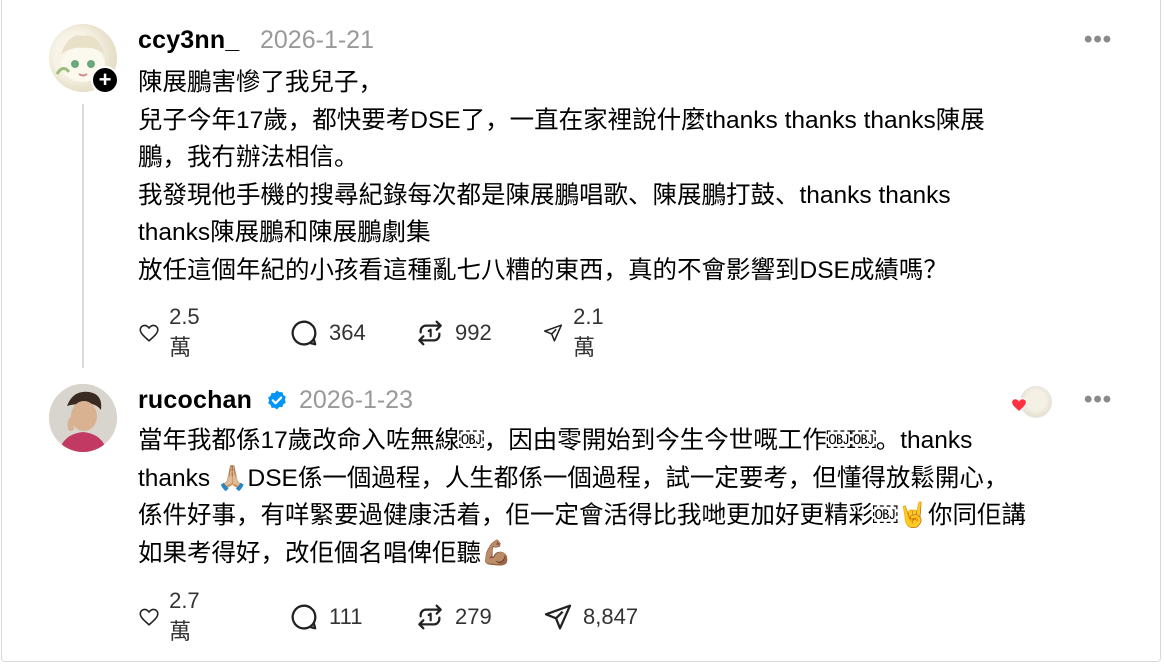 Image resolution: width=1164 pixels, height=664 pixels. What do you see at coordinates (188, 40) in the screenshot?
I see `username: ccy3nn_` at bounding box center [188, 40].